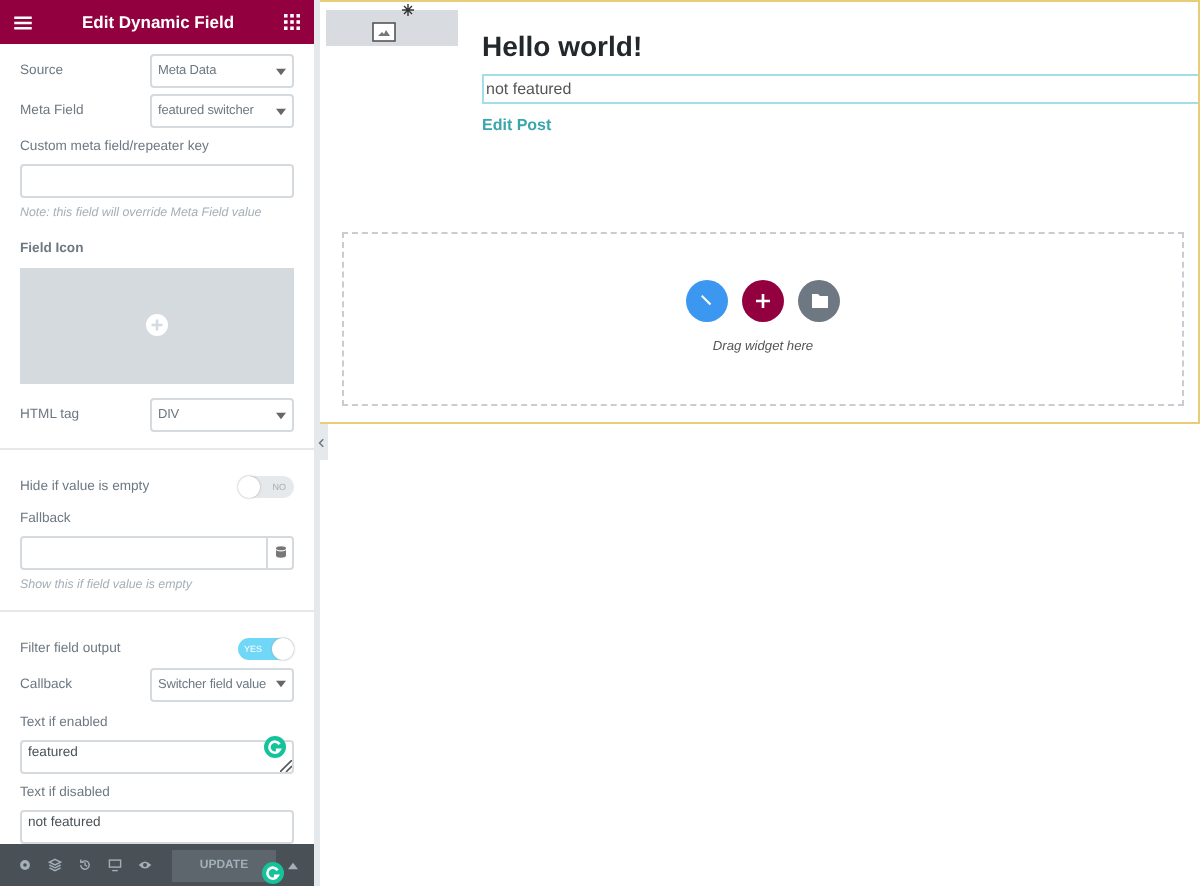 Image resolution: width=1200 pixels, height=886 pixels. What do you see at coordinates (293, 865) in the screenshot?
I see `caret-icon` at bounding box center [293, 865].